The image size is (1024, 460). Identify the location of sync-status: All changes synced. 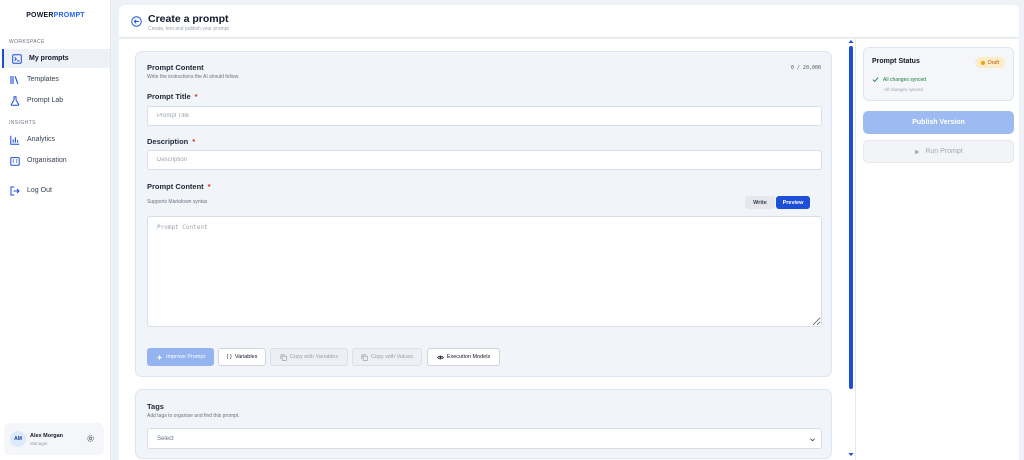
(899, 79).